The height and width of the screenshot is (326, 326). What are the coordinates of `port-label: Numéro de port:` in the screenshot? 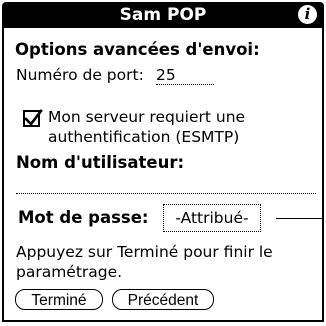 It's located at (80, 75).